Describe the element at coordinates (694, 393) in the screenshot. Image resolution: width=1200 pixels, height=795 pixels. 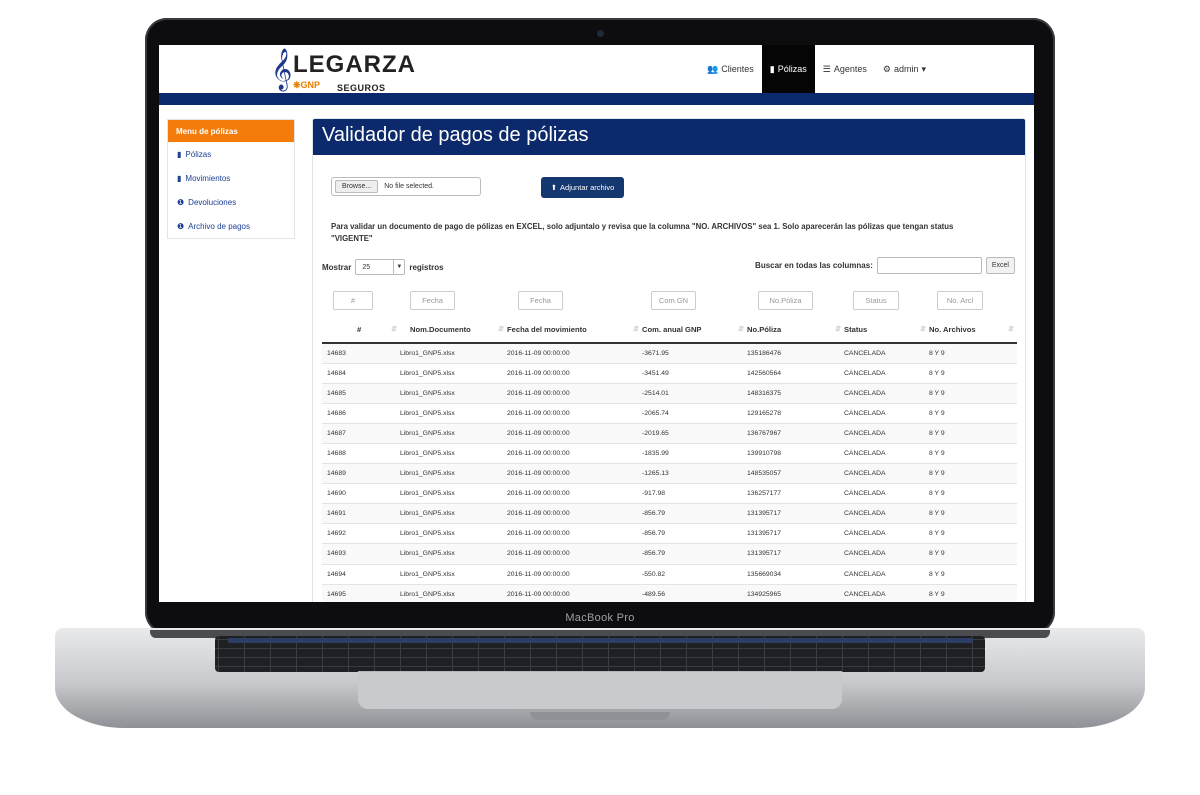
I see `cell-com-anual-gnp: -2514.01` at that location.